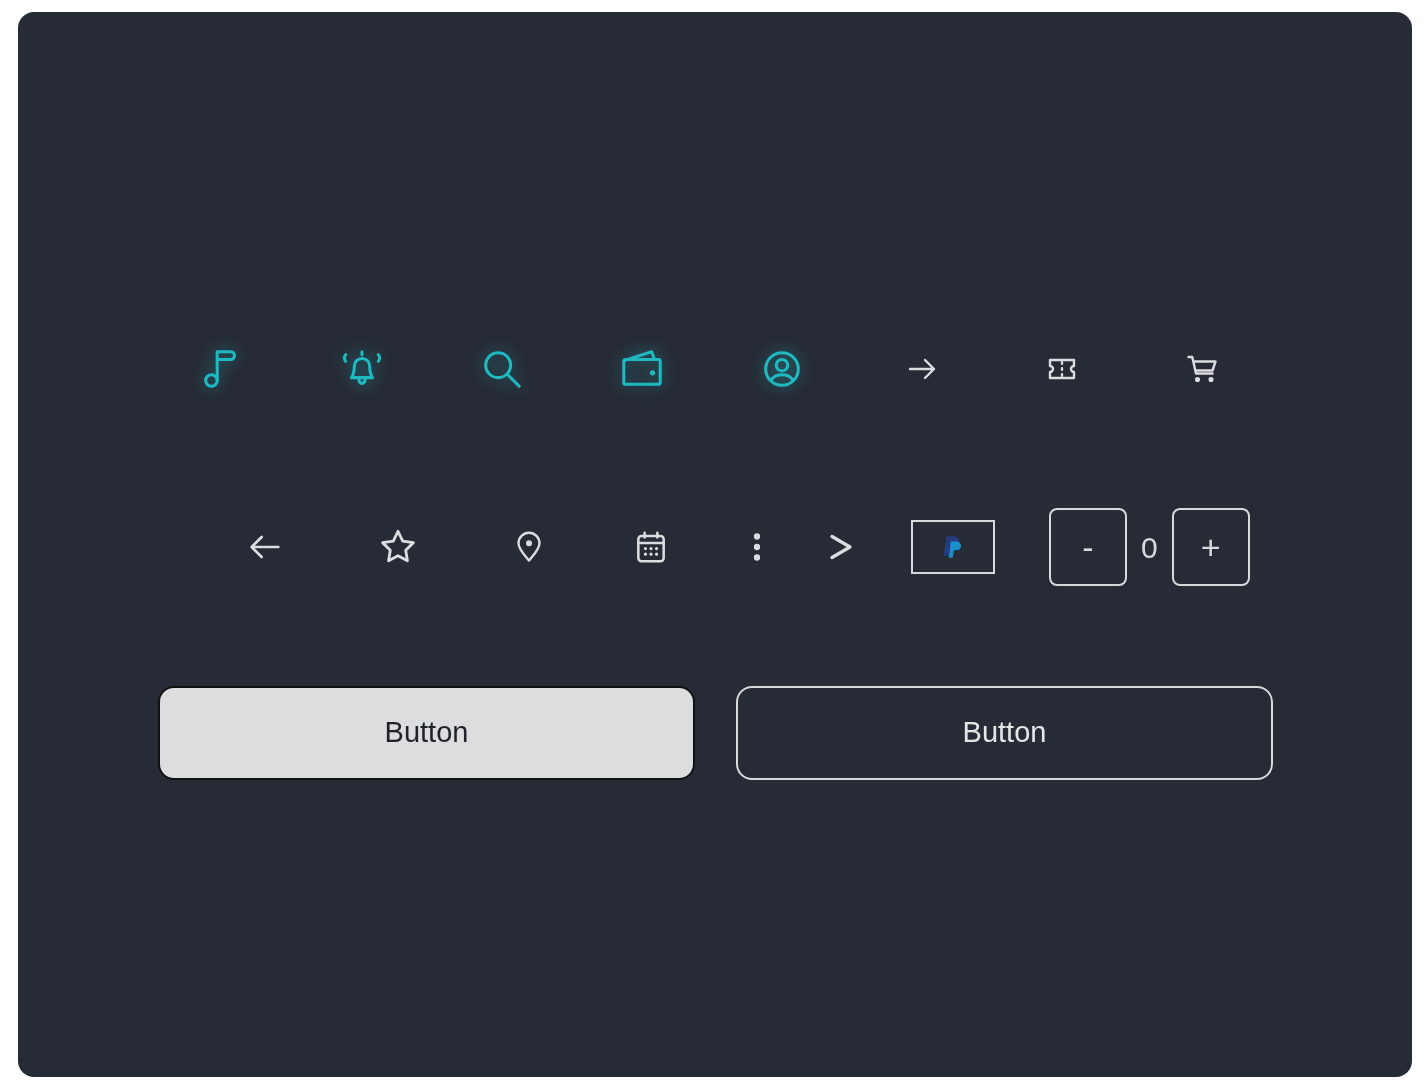 Image resolution: width=1428 pixels, height=1090 pixels. What do you see at coordinates (953, 547) in the screenshot?
I see `payment-button` at bounding box center [953, 547].